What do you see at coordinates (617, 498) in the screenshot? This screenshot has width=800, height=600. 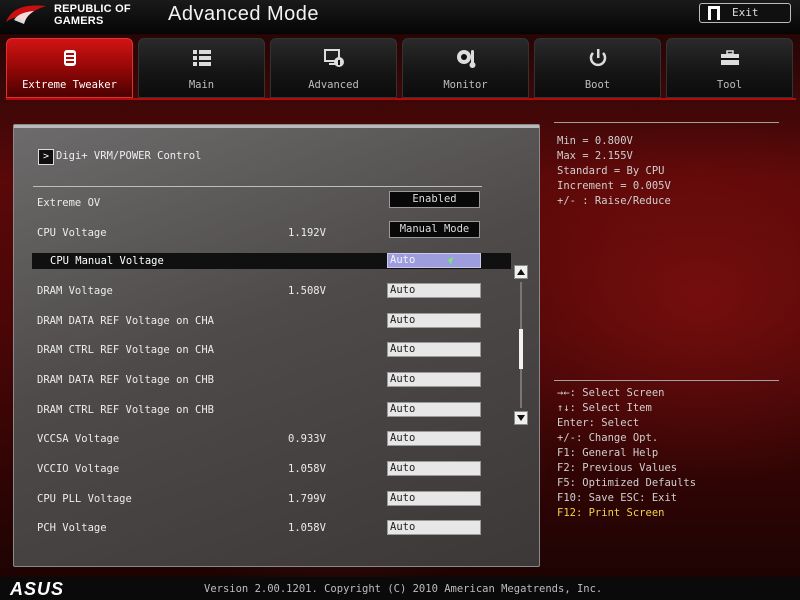 I see `key-line: F10: Save ESC: Exit` at bounding box center [617, 498].